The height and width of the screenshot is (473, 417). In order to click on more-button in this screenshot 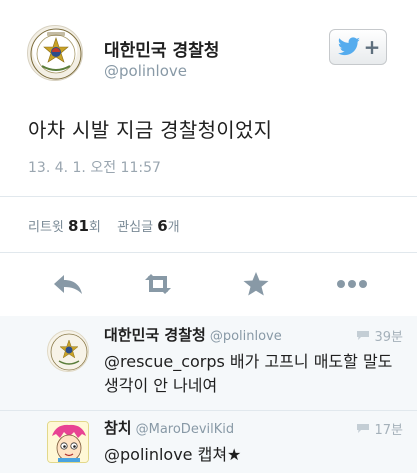, I will do `click(352, 284)`.